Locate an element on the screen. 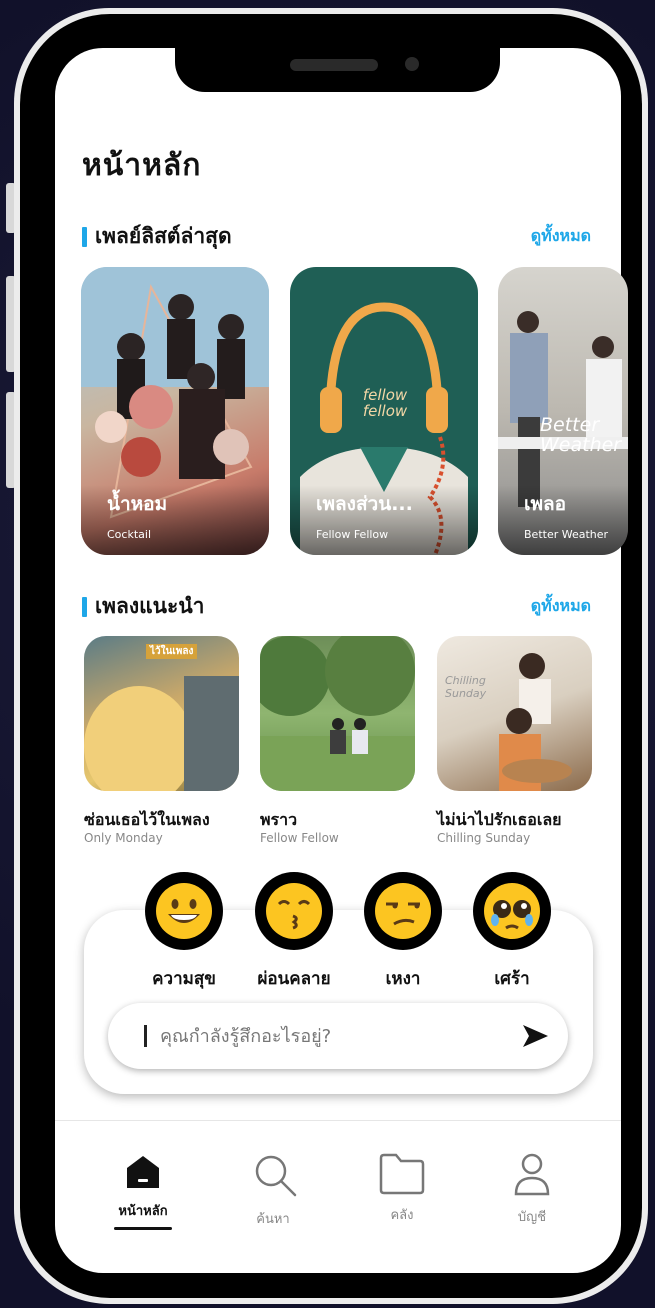  speaker-grille is located at coordinates (334, 65).